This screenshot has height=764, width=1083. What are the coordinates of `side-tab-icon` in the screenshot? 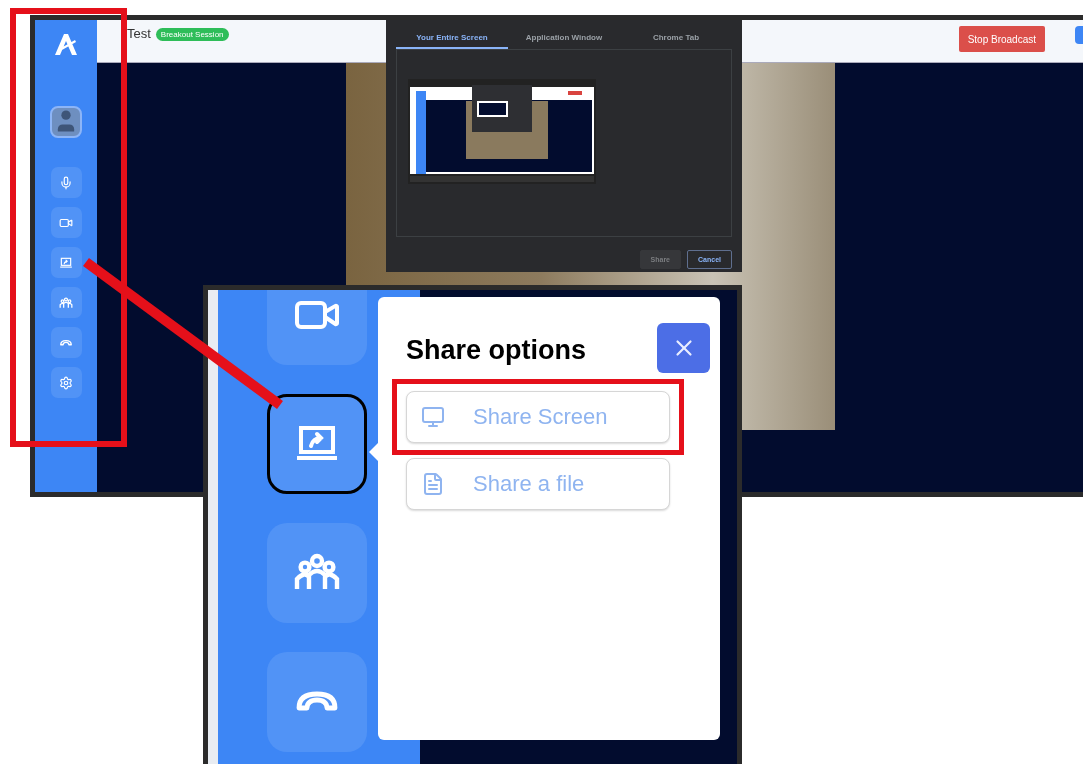 It's located at (1079, 35).